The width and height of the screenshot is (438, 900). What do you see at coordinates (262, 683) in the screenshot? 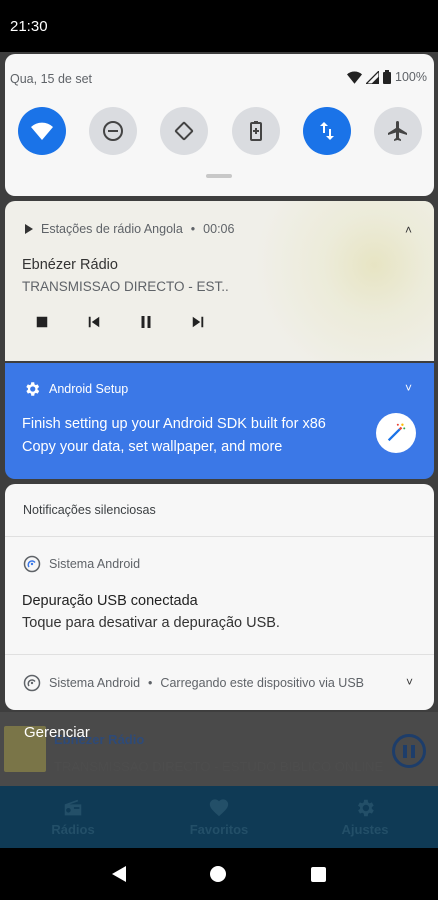
I see `n2-text: Carregando este dispositivo via USB` at bounding box center [262, 683].